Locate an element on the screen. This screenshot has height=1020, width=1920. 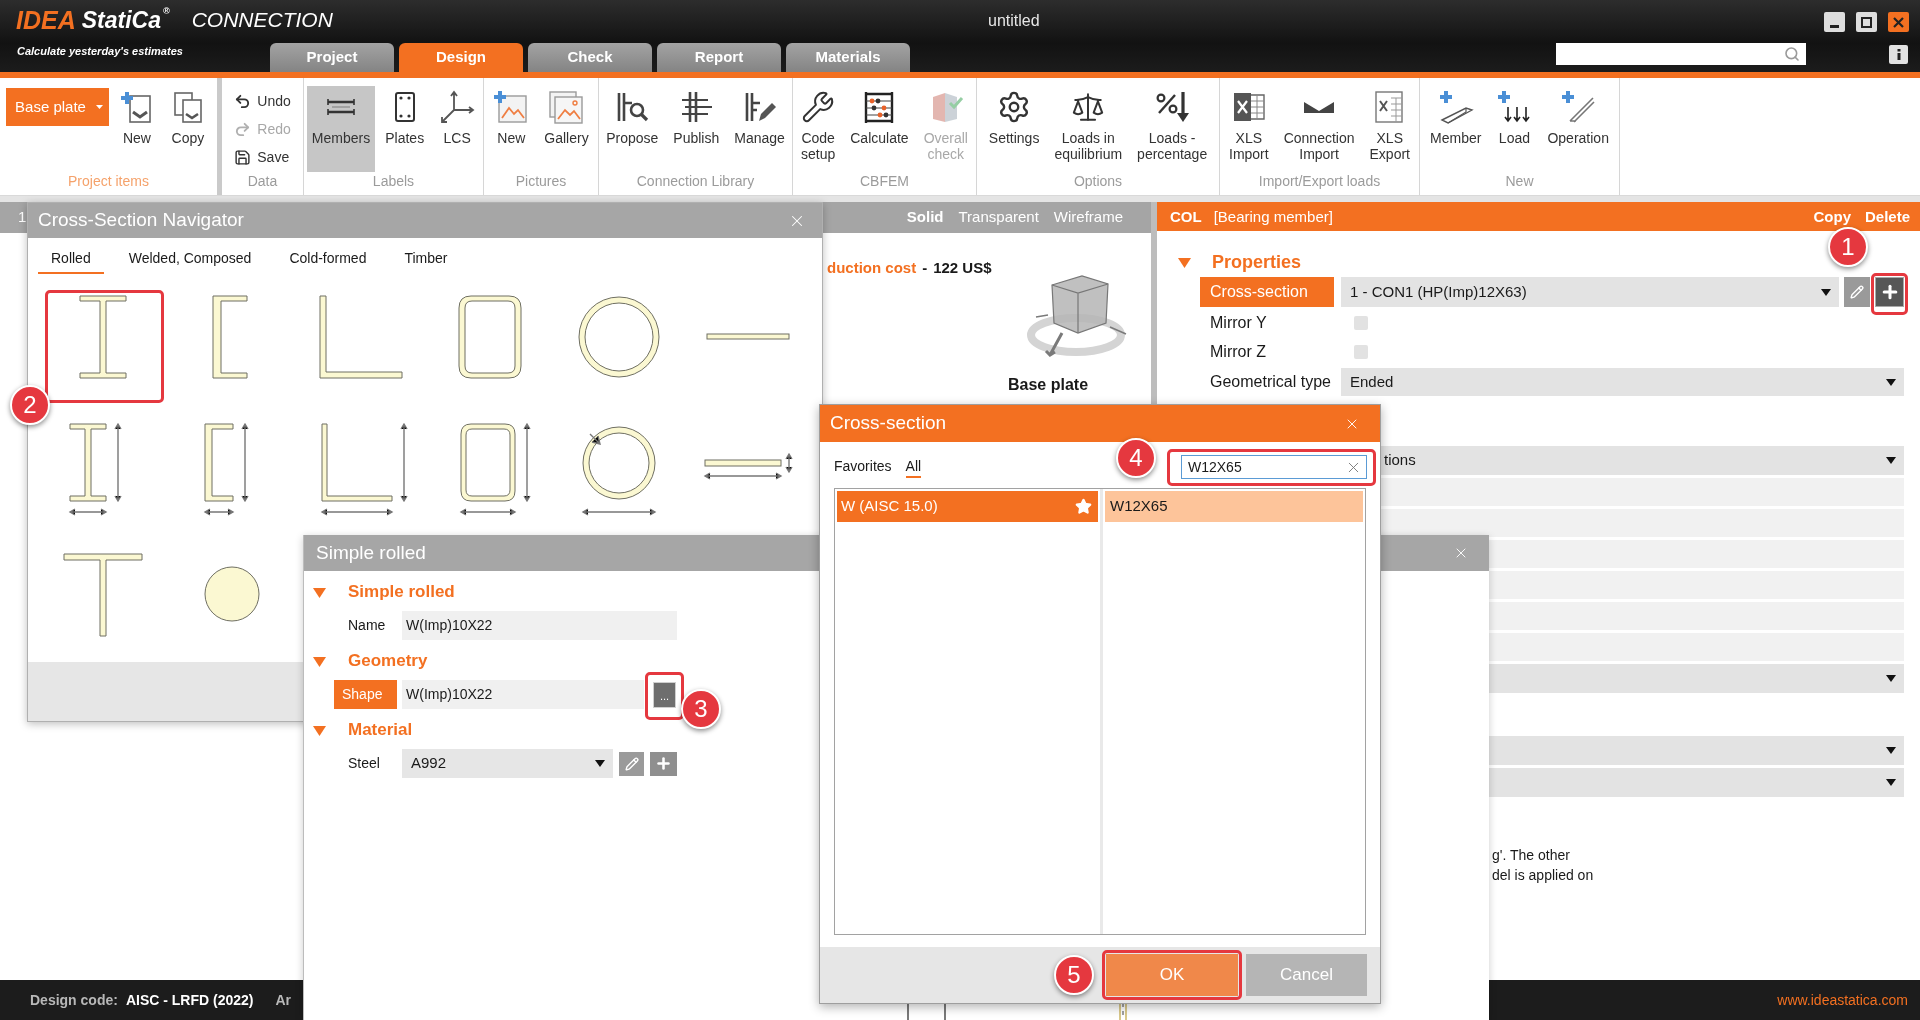
category-tab: Rolled is located at coordinates (71, 261).